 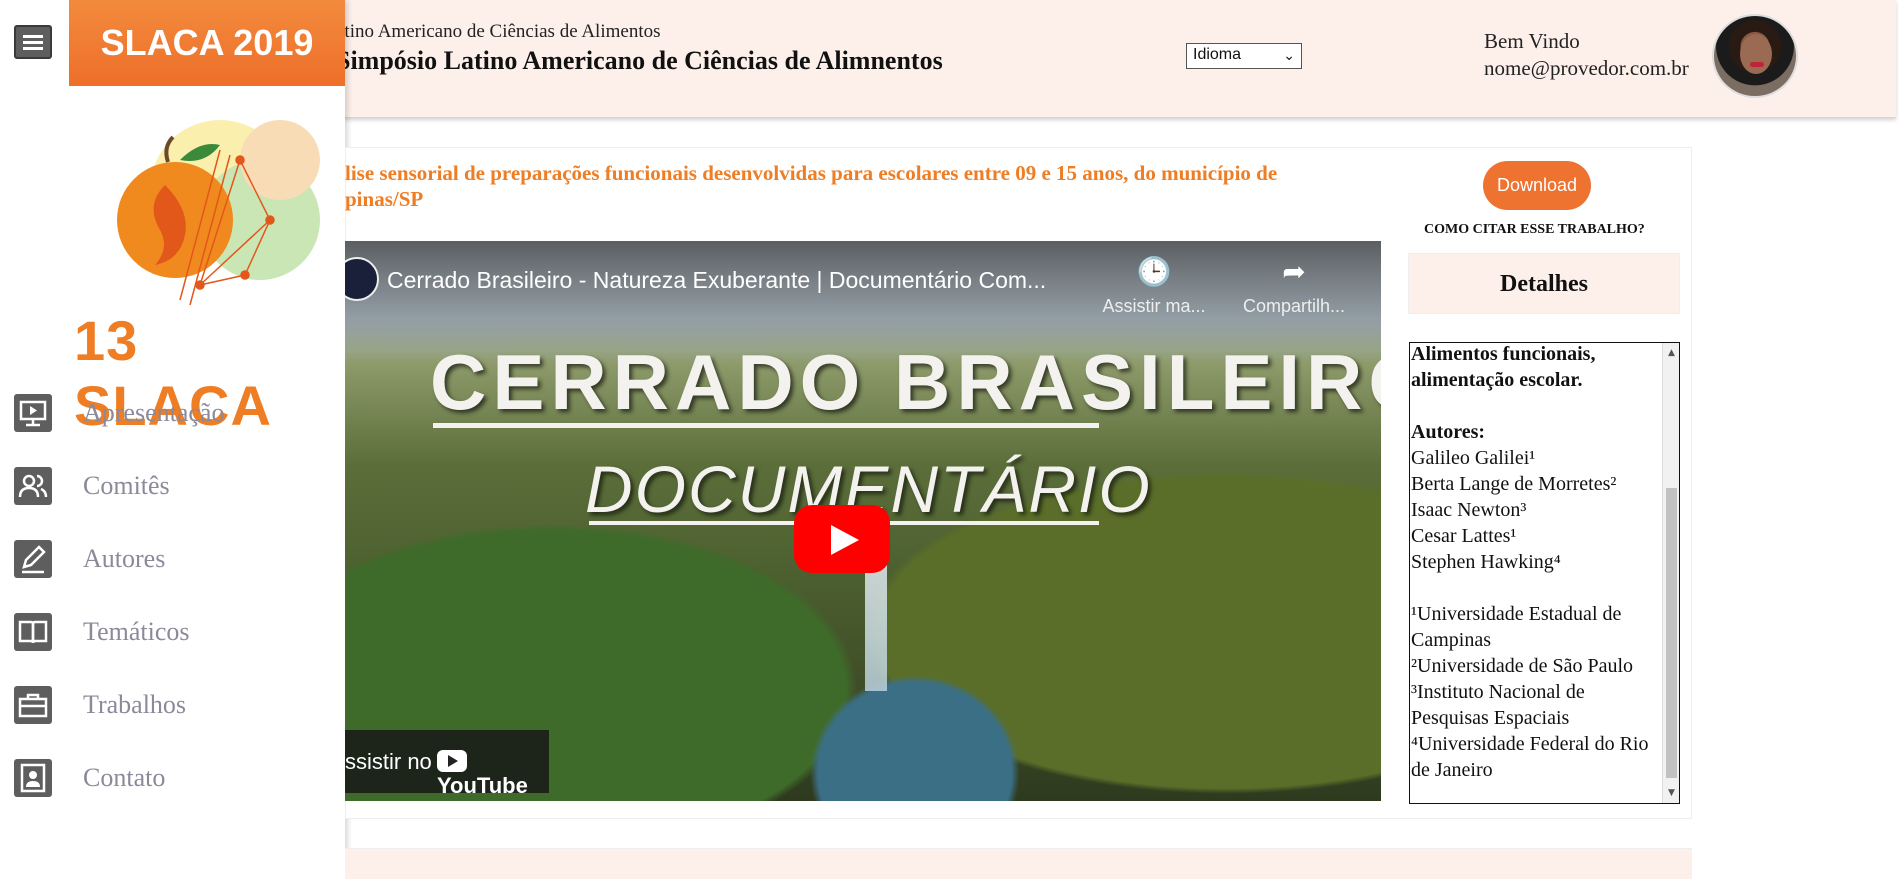 I want to click on sidebar-item-comites: Comitês, so click(x=172, y=486).